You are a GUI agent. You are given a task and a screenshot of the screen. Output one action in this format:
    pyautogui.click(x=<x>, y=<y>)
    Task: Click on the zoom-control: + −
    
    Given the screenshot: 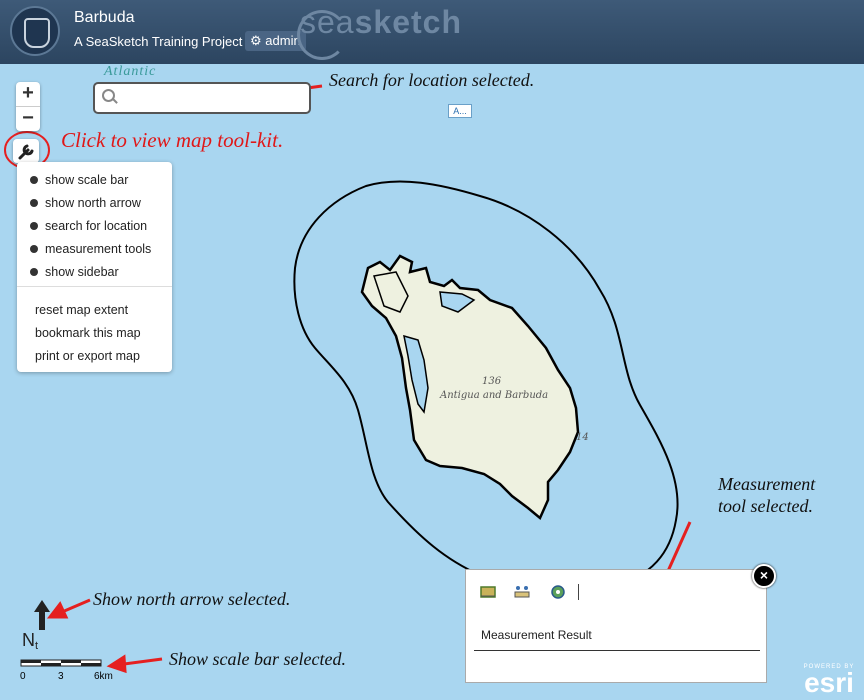 What is the action you would take?
    pyautogui.click(x=28, y=106)
    